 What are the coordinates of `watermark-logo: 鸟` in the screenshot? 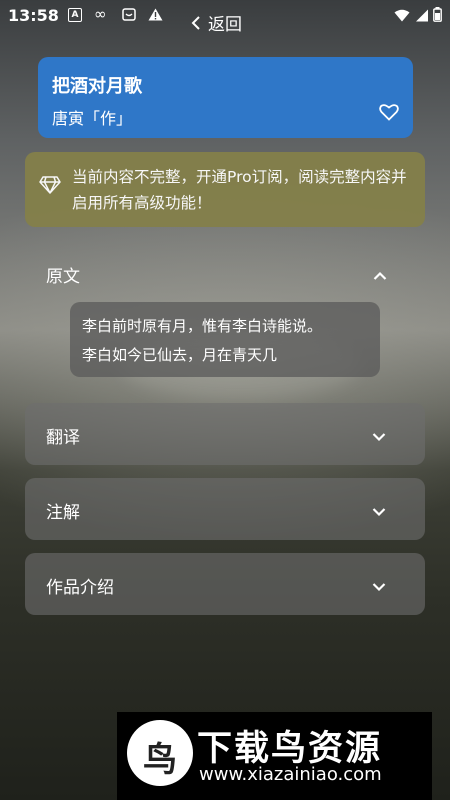 It's located at (160, 753).